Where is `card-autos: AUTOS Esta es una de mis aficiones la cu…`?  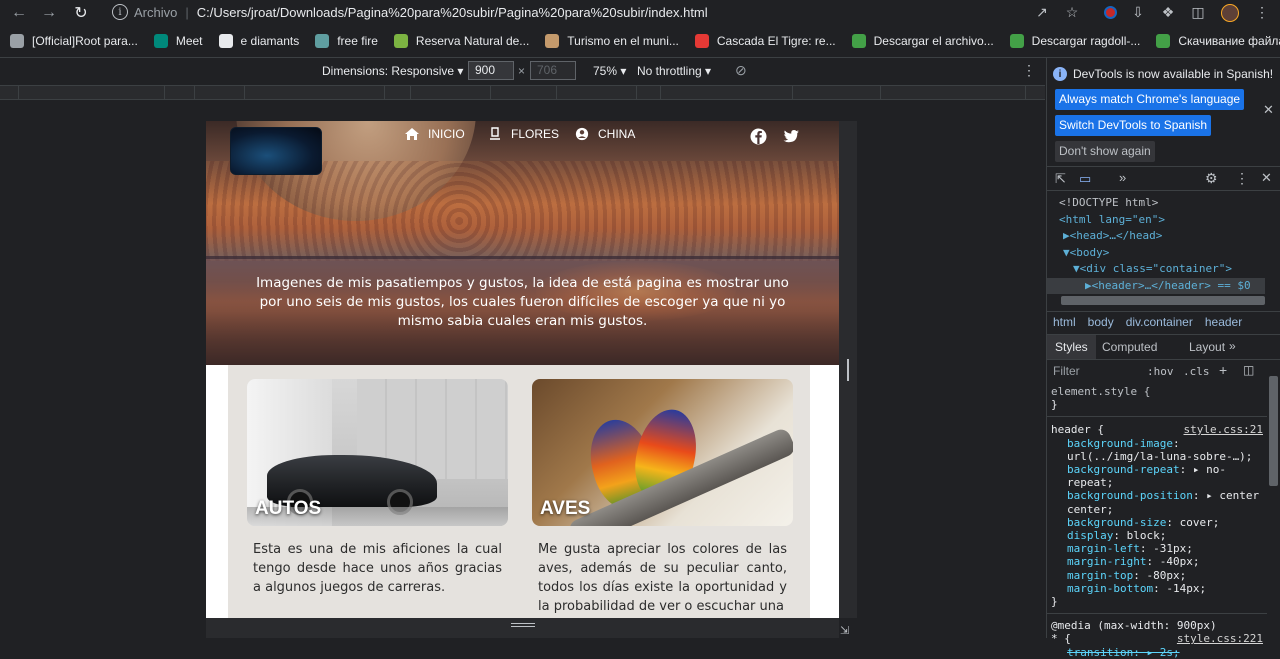 card-autos: AUTOS Esta es una de mis aficiones la cu… is located at coordinates (377, 488).